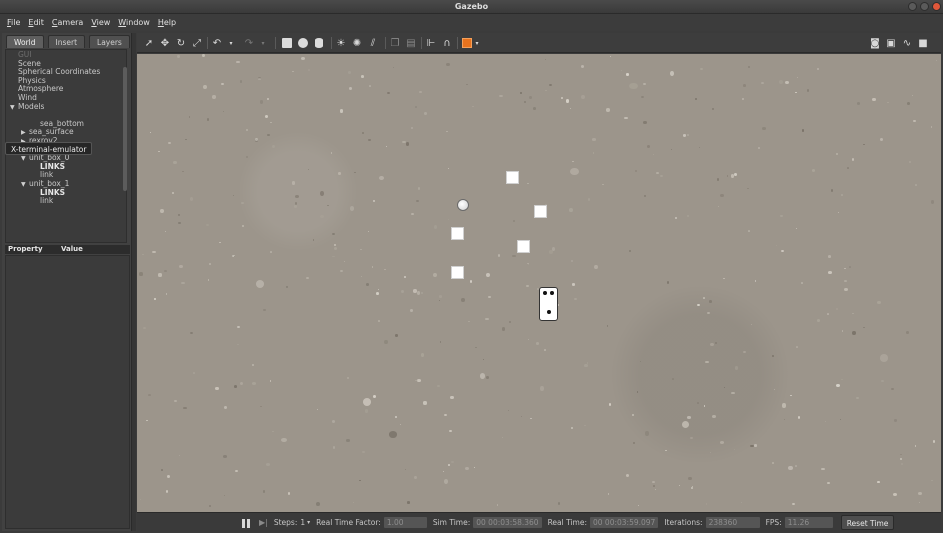 Image resolution: width=943 pixels, height=533 pixels. I want to click on tree-item, so click(25, 114).